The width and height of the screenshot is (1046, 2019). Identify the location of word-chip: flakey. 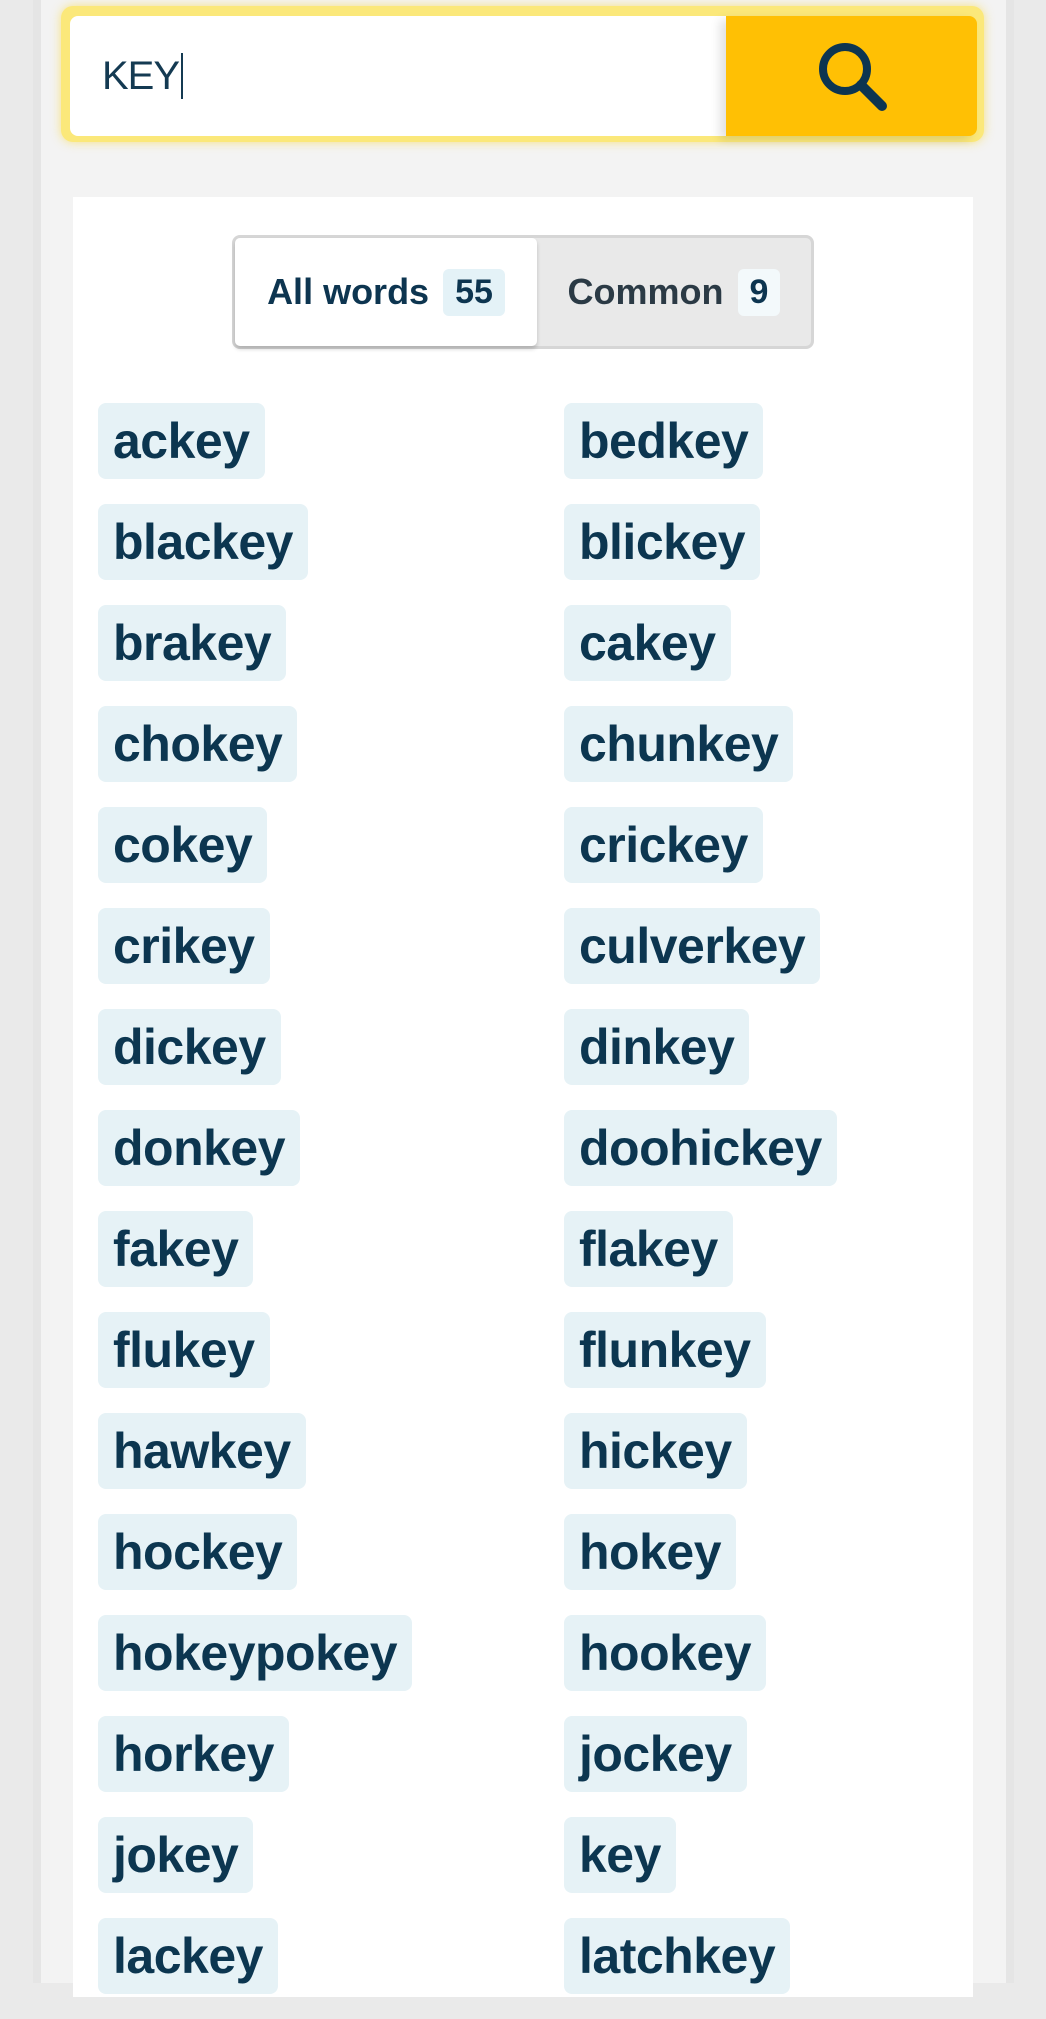
(648, 1249).